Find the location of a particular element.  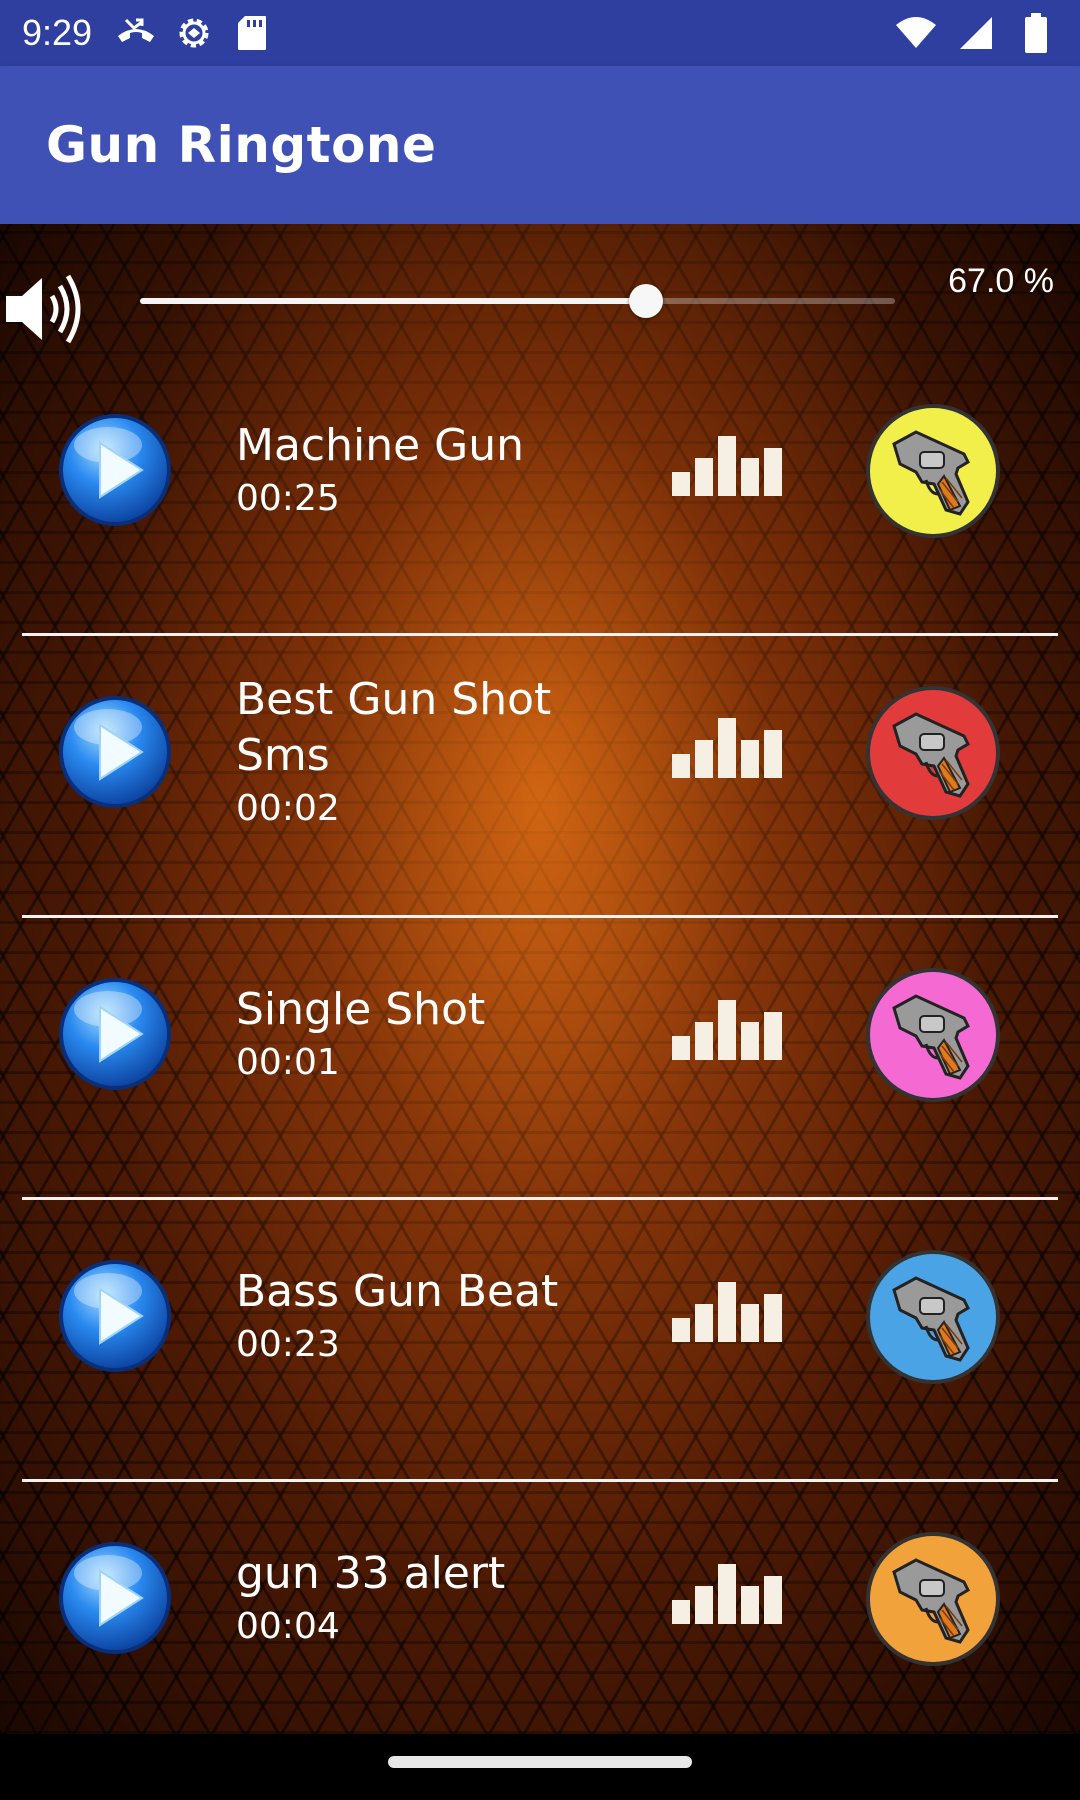

volume-slider-thumb is located at coordinates (645, 301).